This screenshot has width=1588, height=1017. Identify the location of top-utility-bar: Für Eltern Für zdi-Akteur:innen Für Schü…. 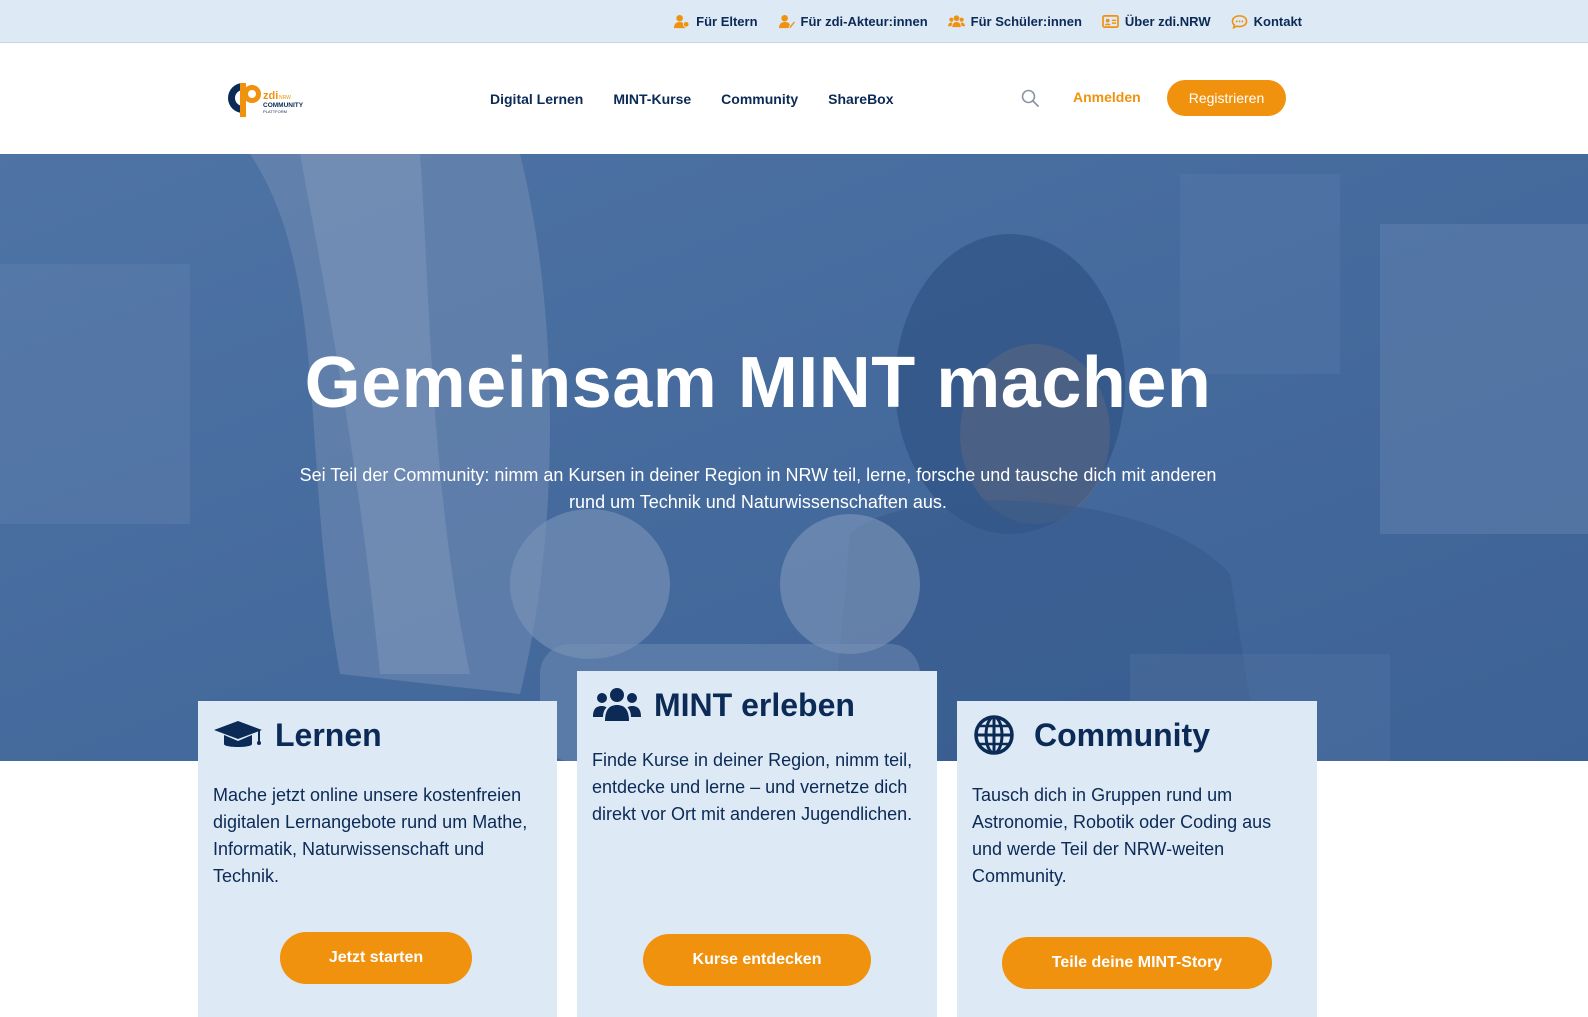
(794, 21).